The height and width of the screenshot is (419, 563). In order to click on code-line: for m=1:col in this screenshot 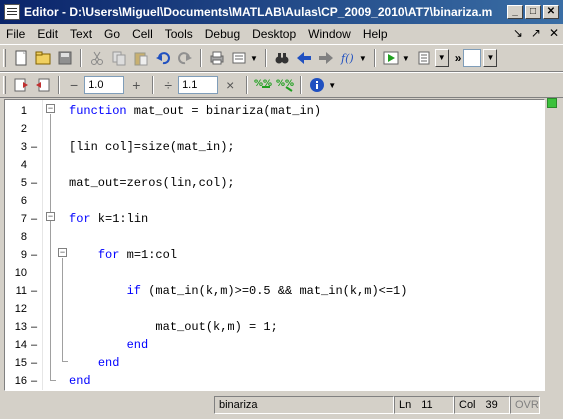, I will do `click(306, 255)`.